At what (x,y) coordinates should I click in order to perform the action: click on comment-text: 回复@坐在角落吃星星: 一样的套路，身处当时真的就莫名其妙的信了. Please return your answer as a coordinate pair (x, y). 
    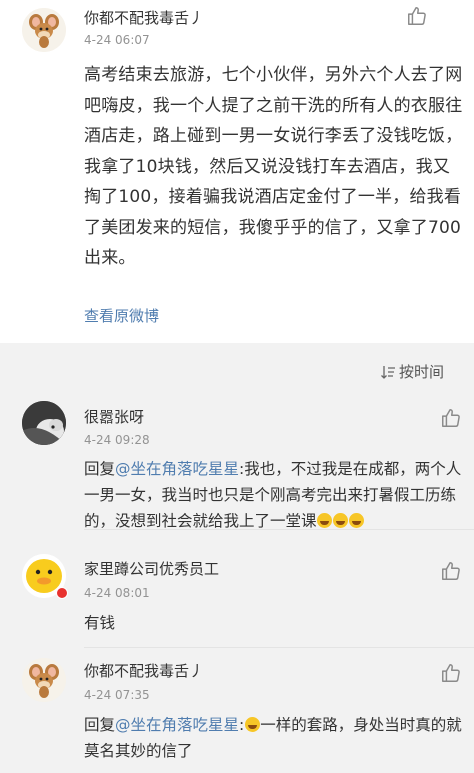
    Looking at the image, I should click on (274, 738).